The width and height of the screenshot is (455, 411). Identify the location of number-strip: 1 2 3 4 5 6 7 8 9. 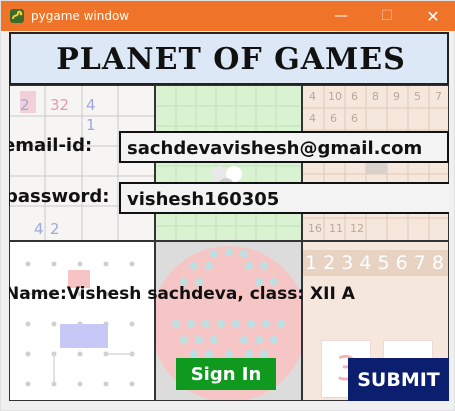
(376, 263).